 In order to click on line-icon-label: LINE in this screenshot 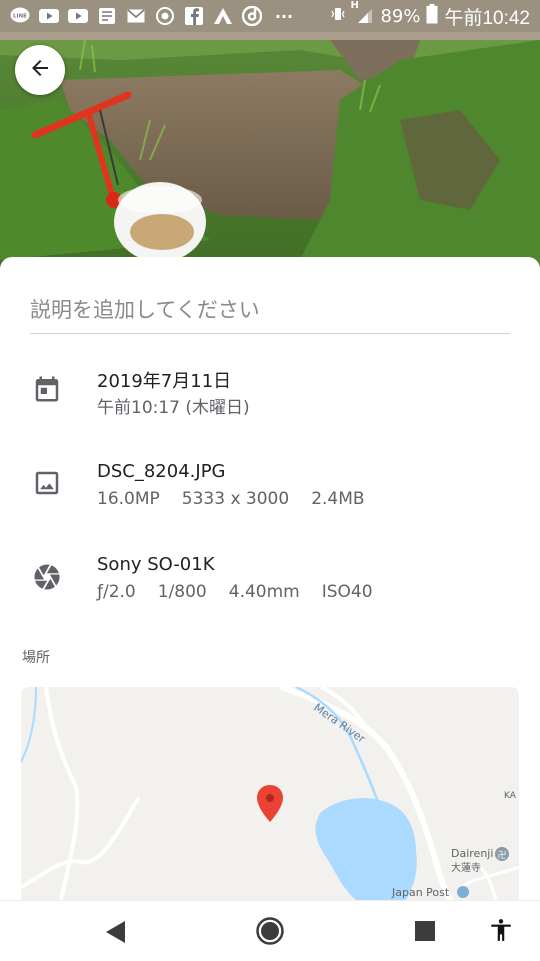, I will do `click(20, 17)`.